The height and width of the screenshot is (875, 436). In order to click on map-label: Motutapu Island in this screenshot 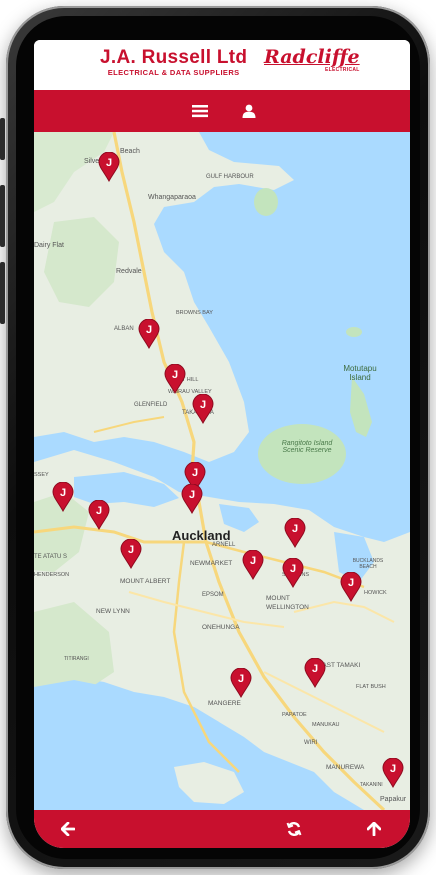, I will do `click(360, 373)`.